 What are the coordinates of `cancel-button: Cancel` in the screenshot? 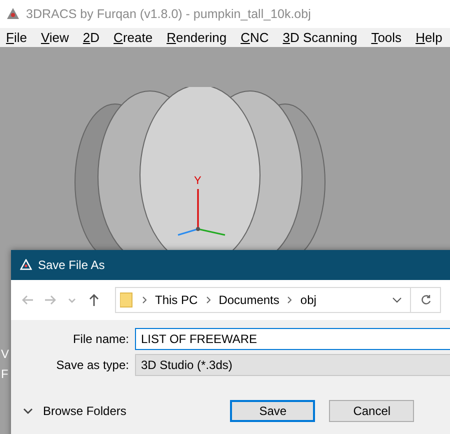 It's located at (371, 411).